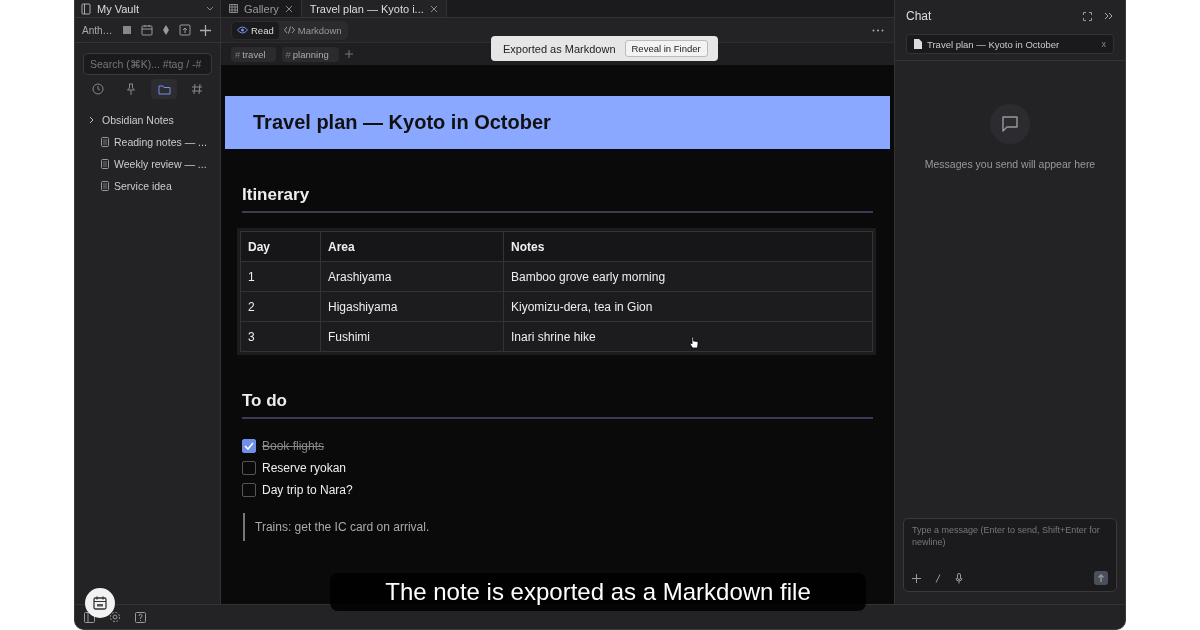 The image size is (1200, 630). I want to click on panel-title: Chat, so click(919, 16).